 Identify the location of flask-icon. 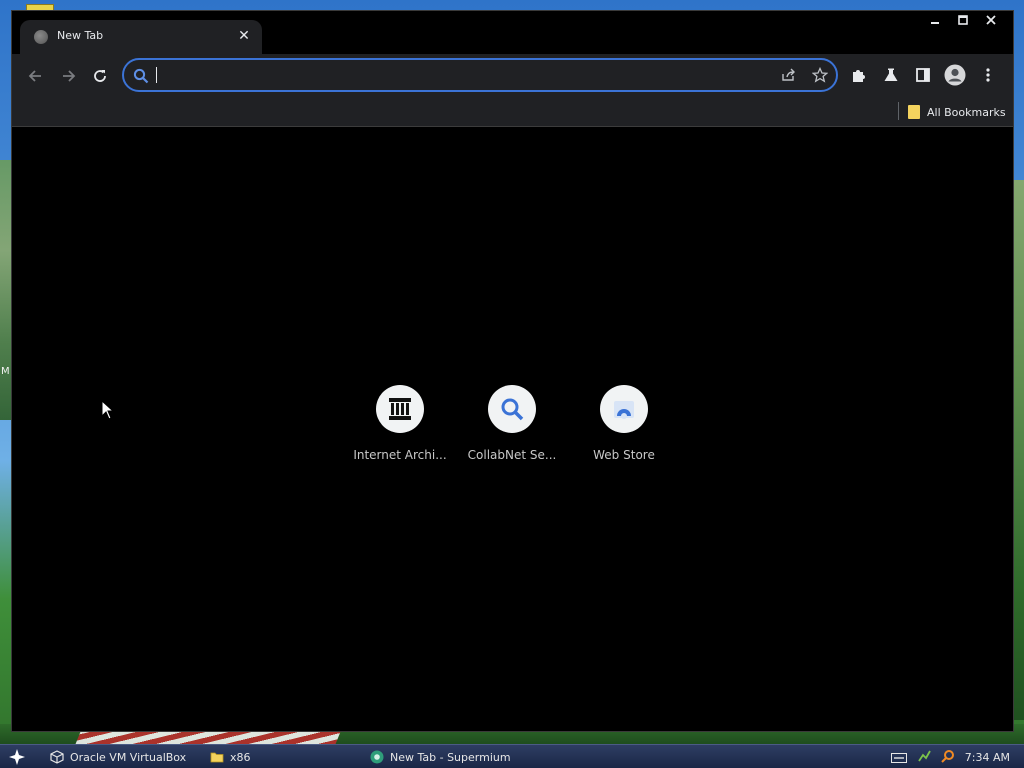
(891, 74).